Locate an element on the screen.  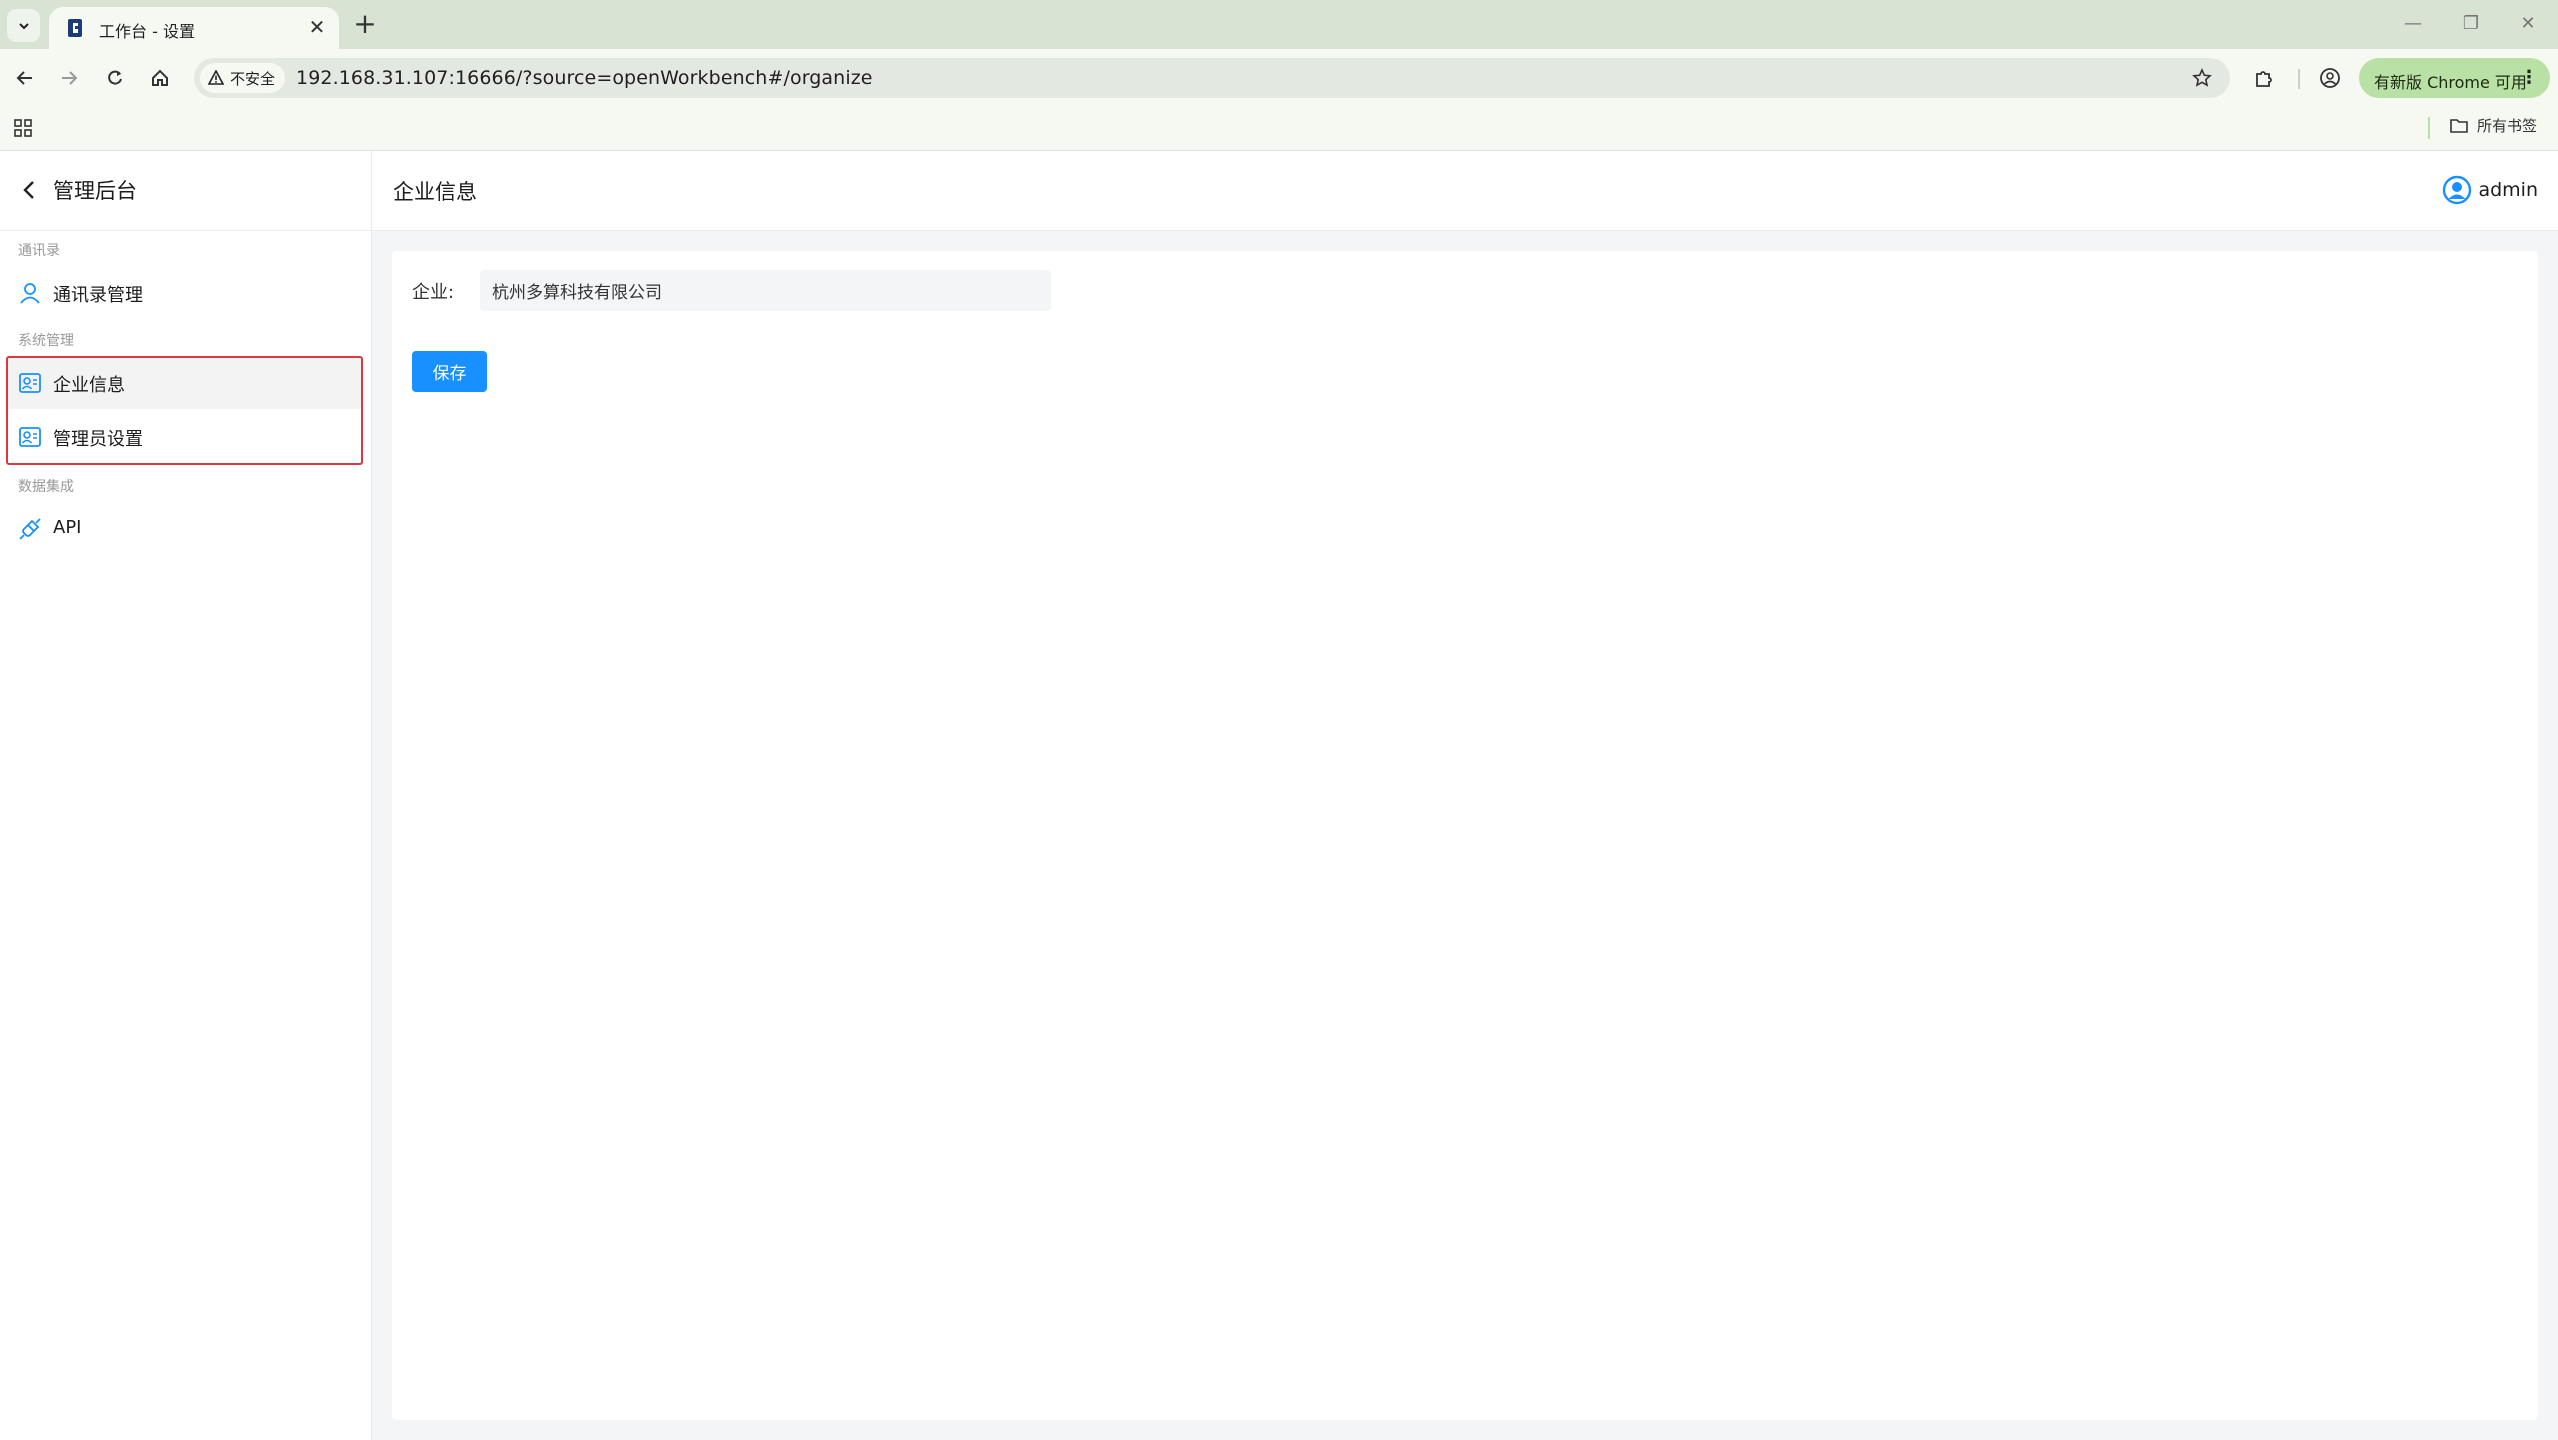
folder-icon is located at coordinates (2459, 125).